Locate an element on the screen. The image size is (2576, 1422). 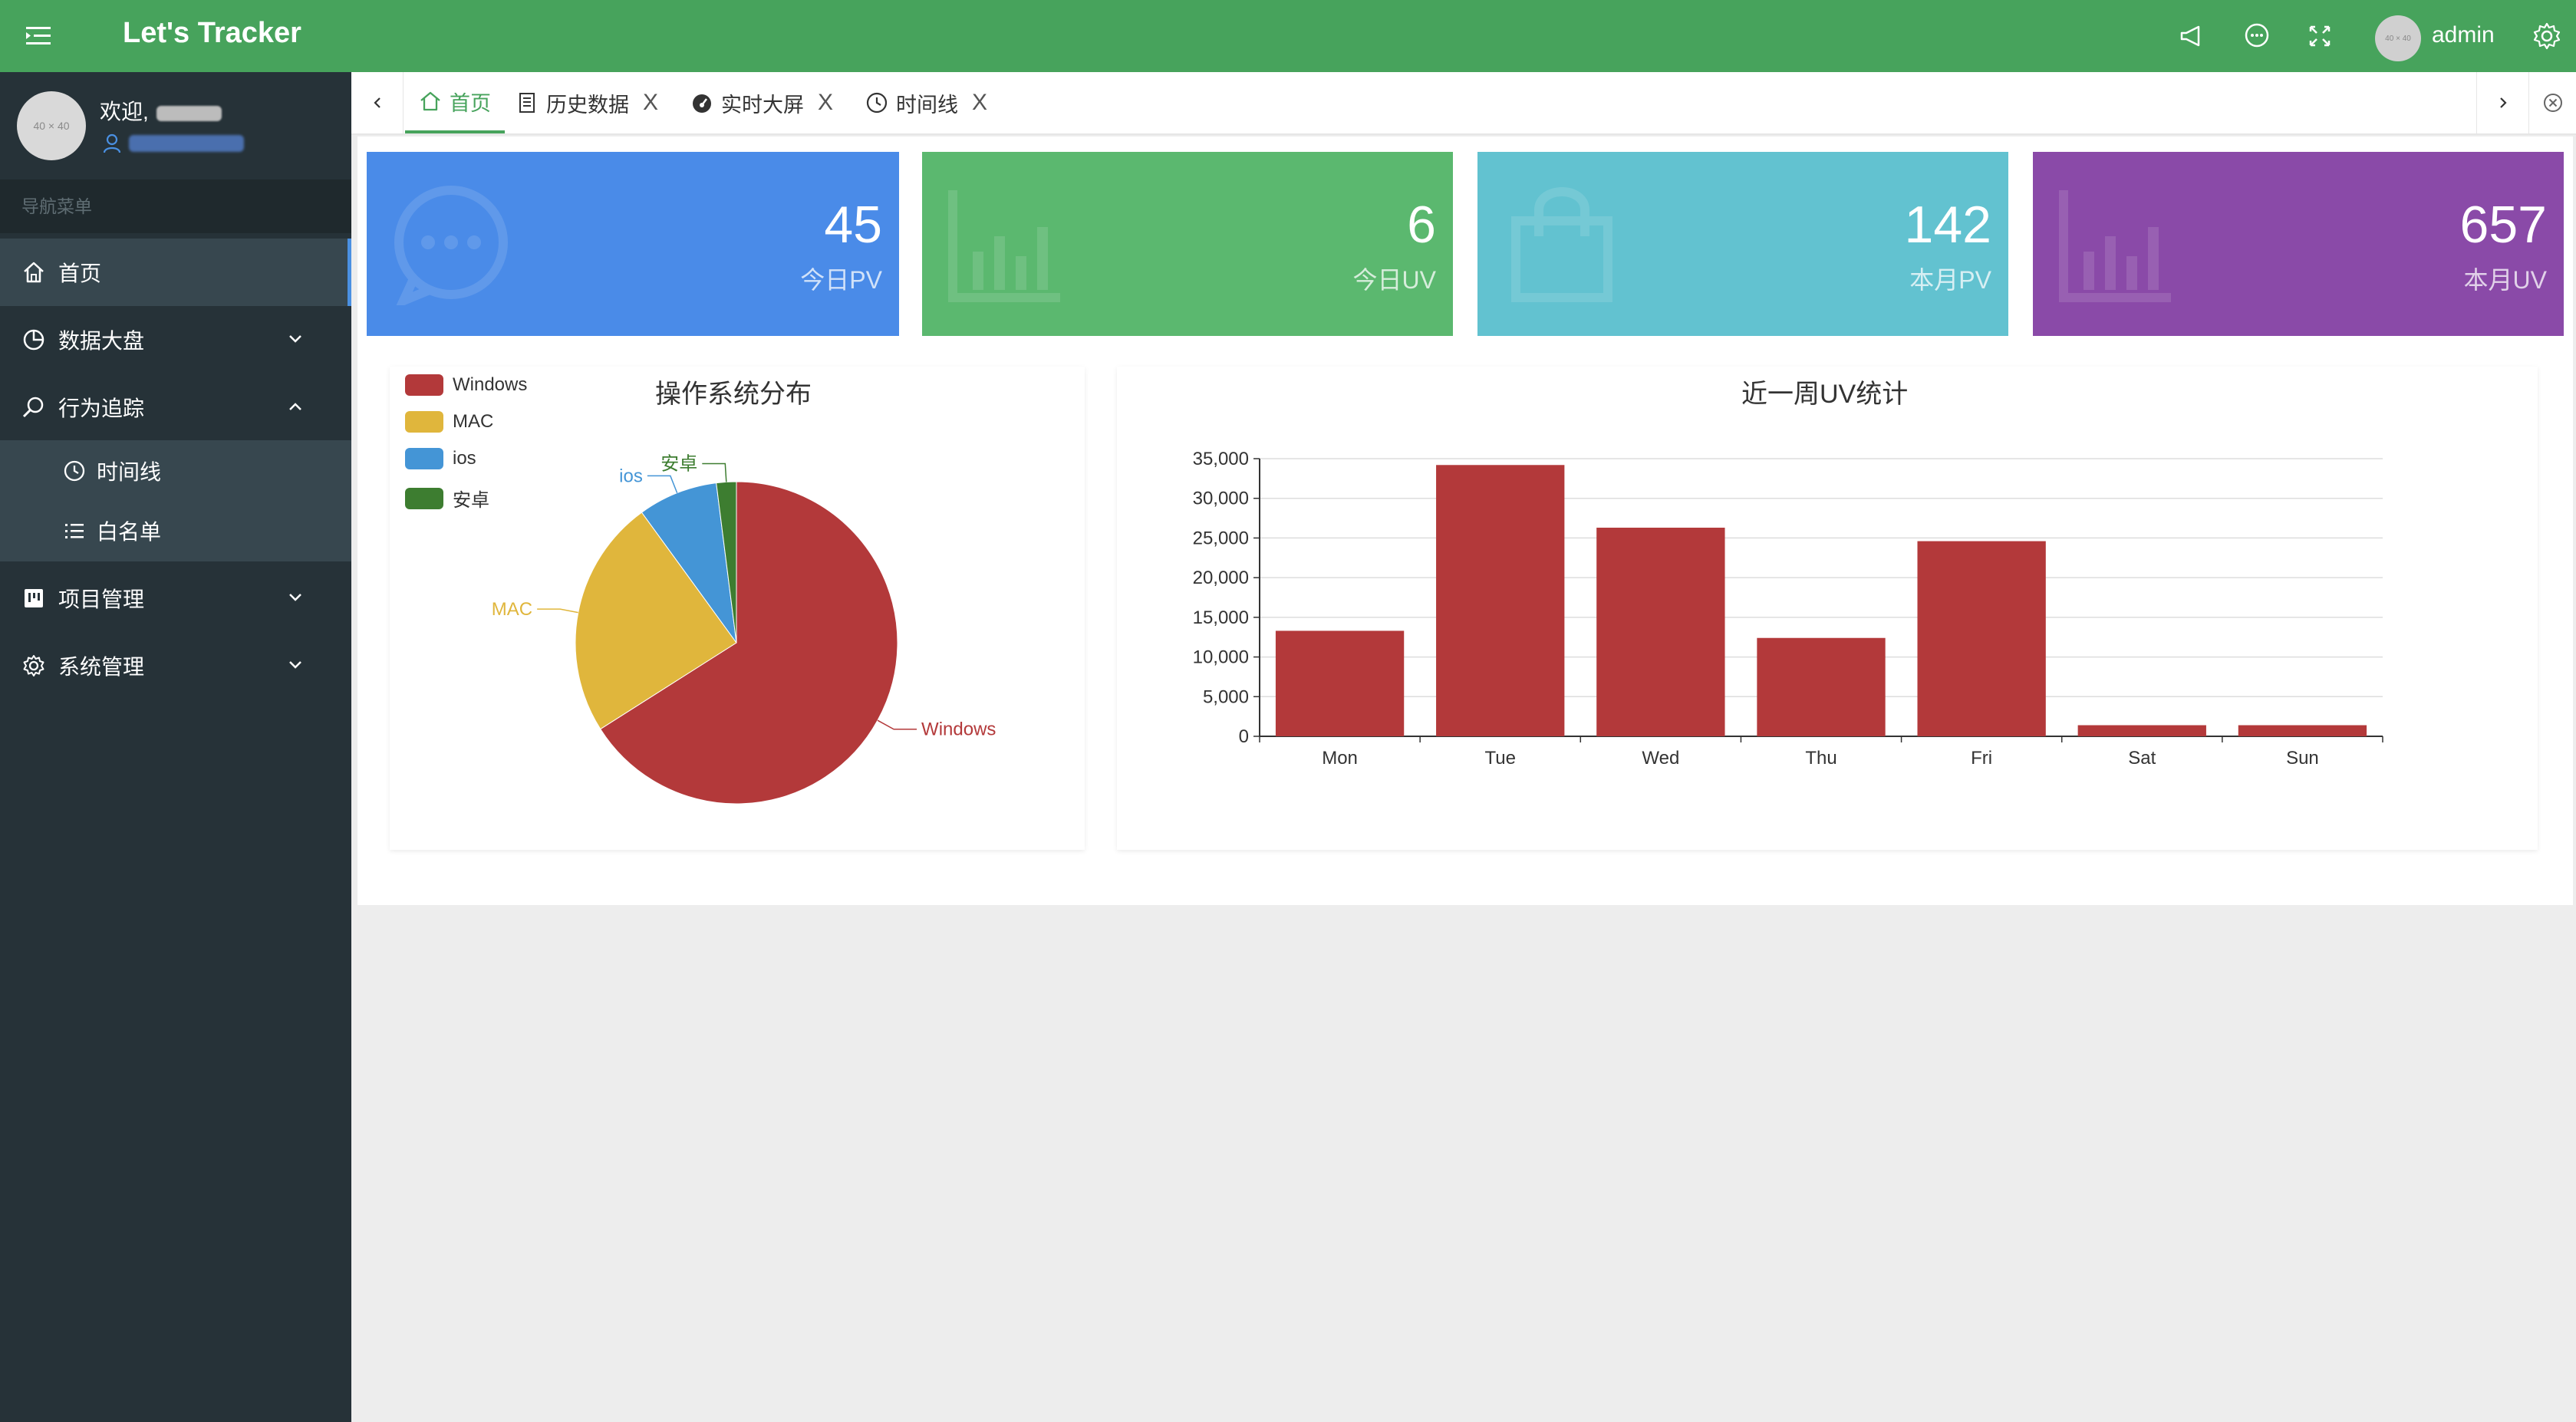
x-tick-label: Tue is located at coordinates (1499, 758).